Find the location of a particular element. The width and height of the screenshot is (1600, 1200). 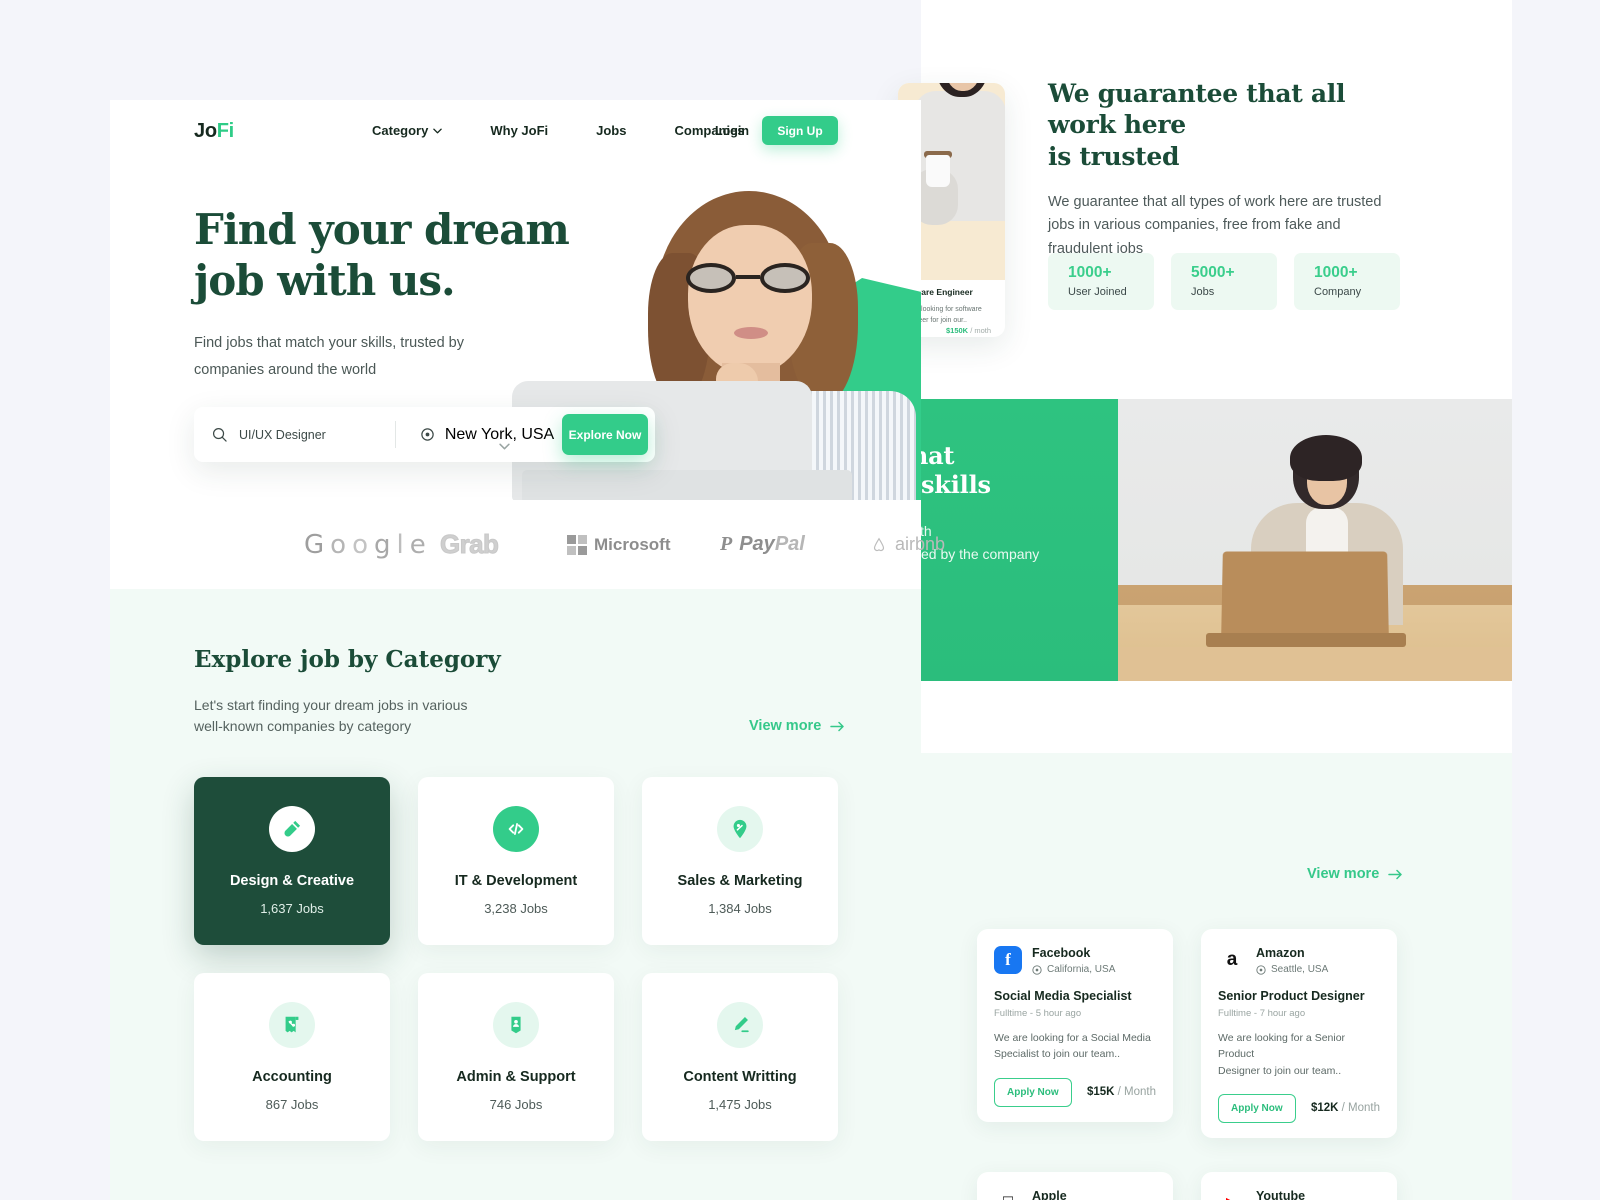

price-tag-icon is located at coordinates (740, 829).